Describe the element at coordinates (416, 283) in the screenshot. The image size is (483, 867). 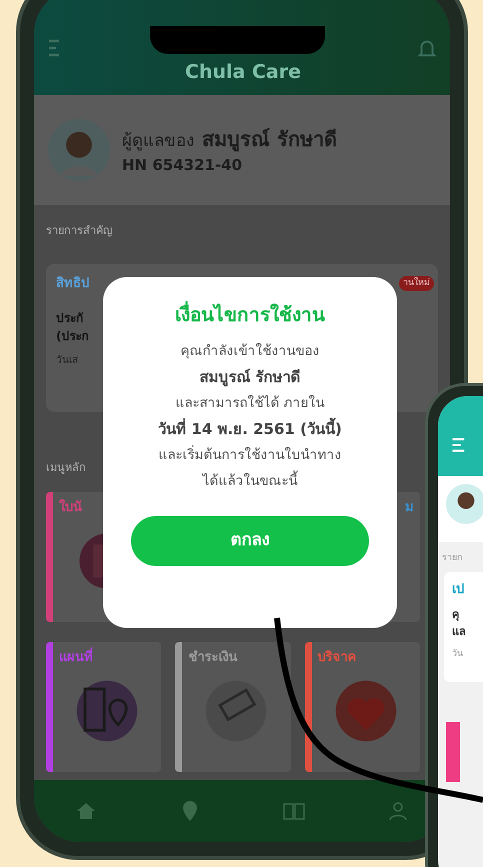
I see `status-badge: านใหม่` at that location.